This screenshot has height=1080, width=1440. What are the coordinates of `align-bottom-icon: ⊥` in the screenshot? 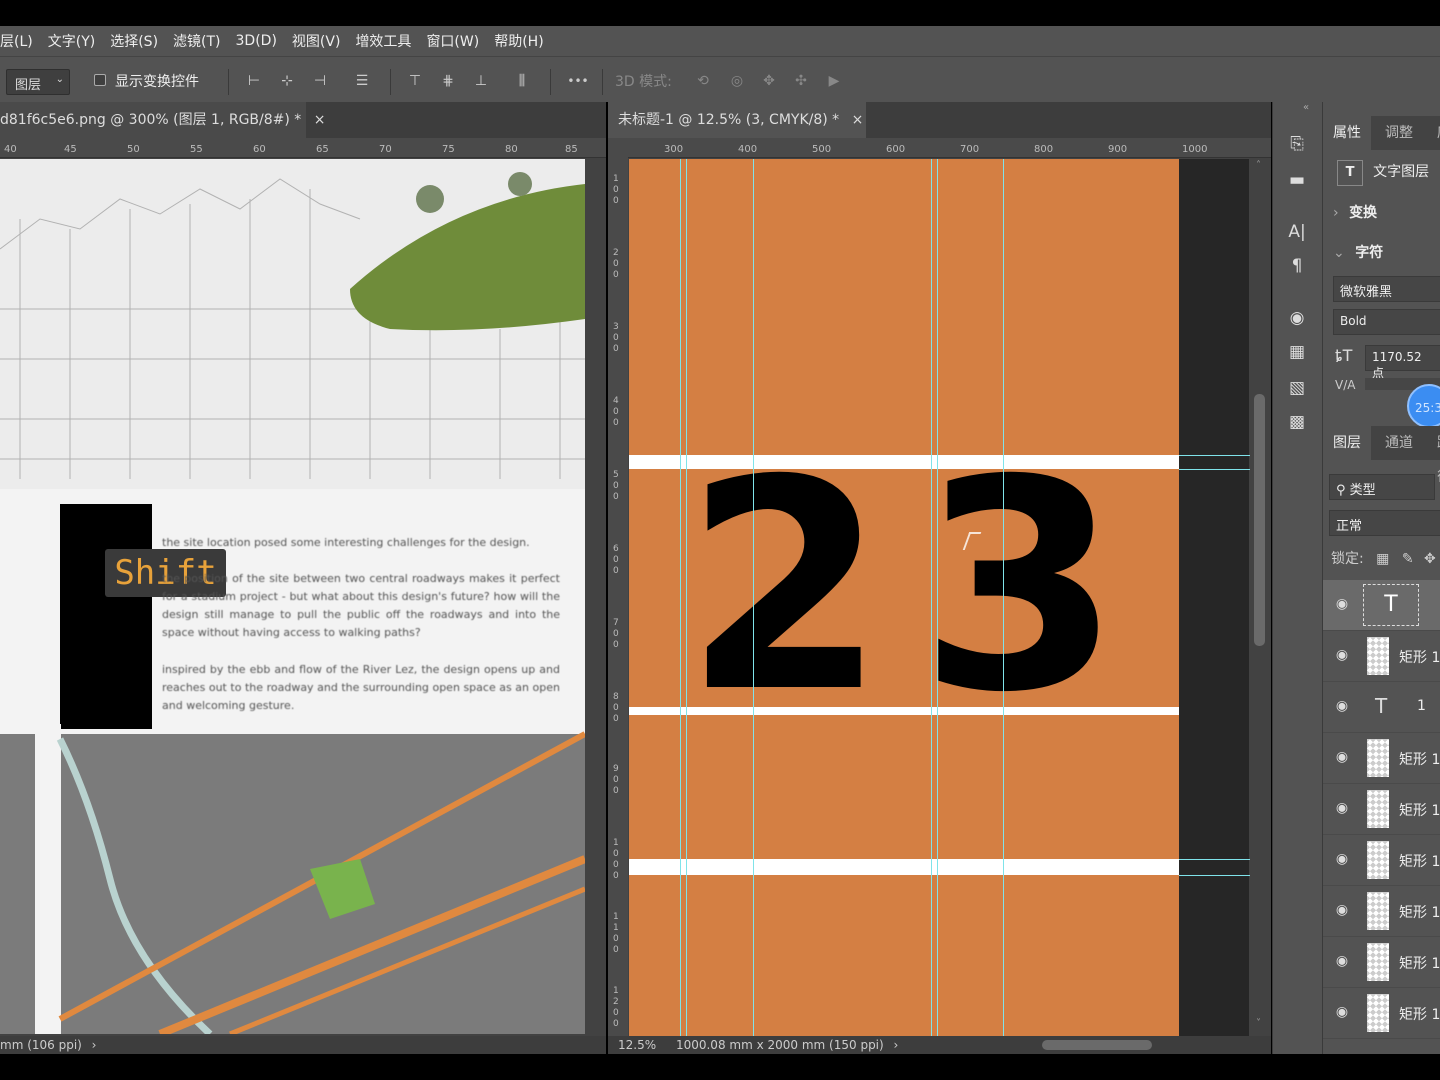 It's located at (481, 81).